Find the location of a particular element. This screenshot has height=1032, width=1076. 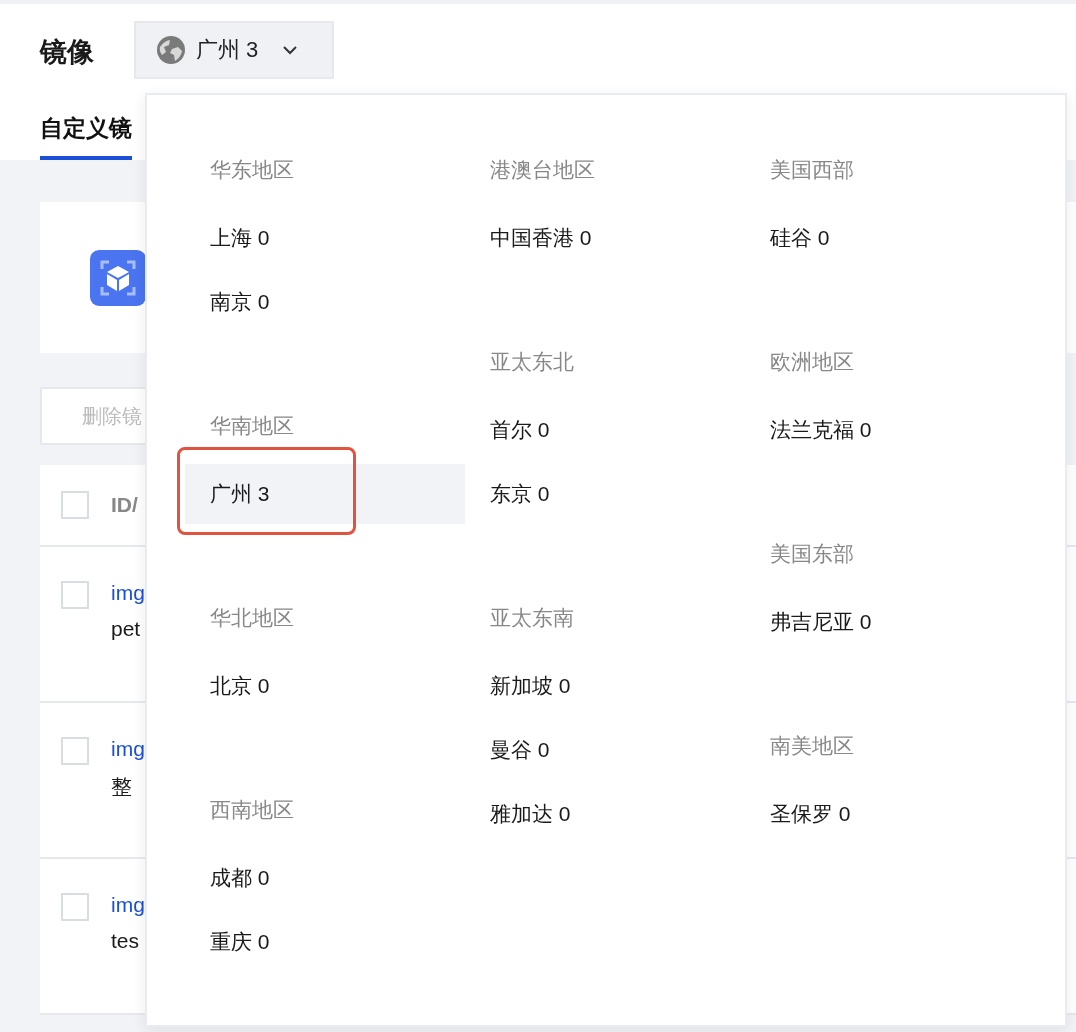

image-name: pet is located at coordinates (126, 629).